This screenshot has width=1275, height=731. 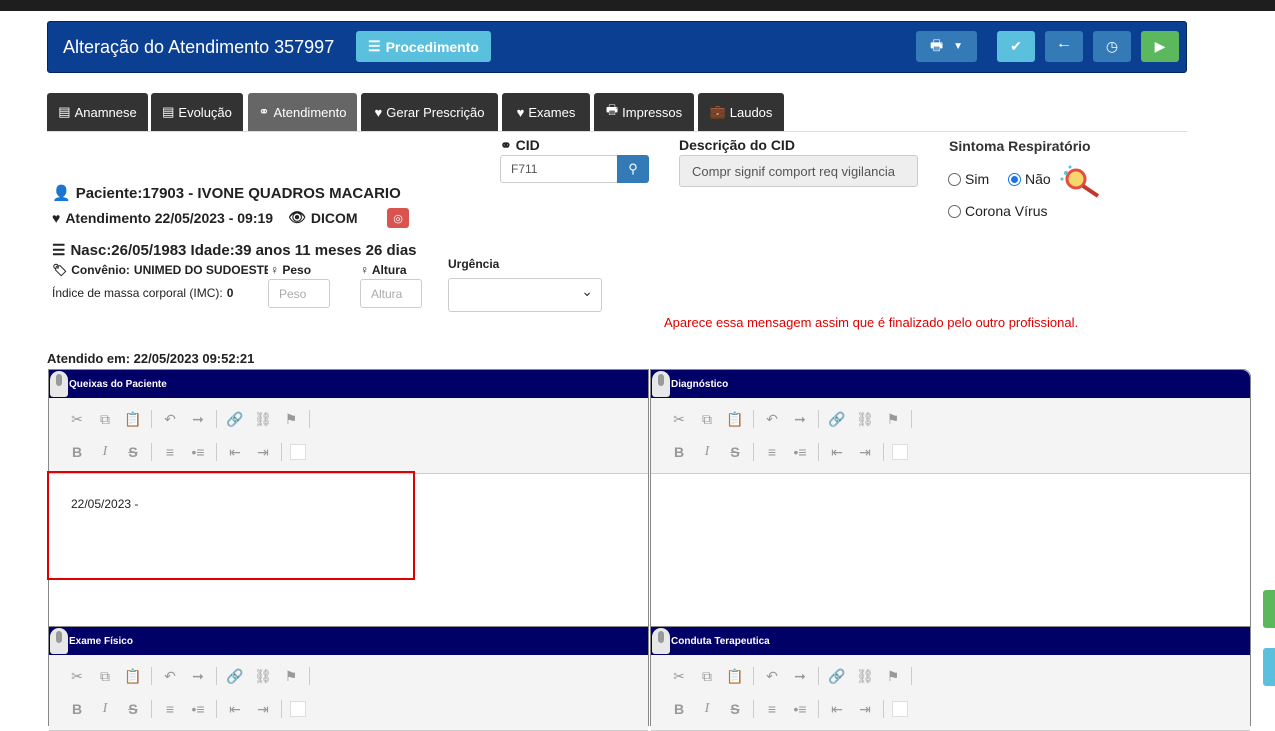 I want to click on tab-exames: ♥ Exames, so click(x=546, y=112).